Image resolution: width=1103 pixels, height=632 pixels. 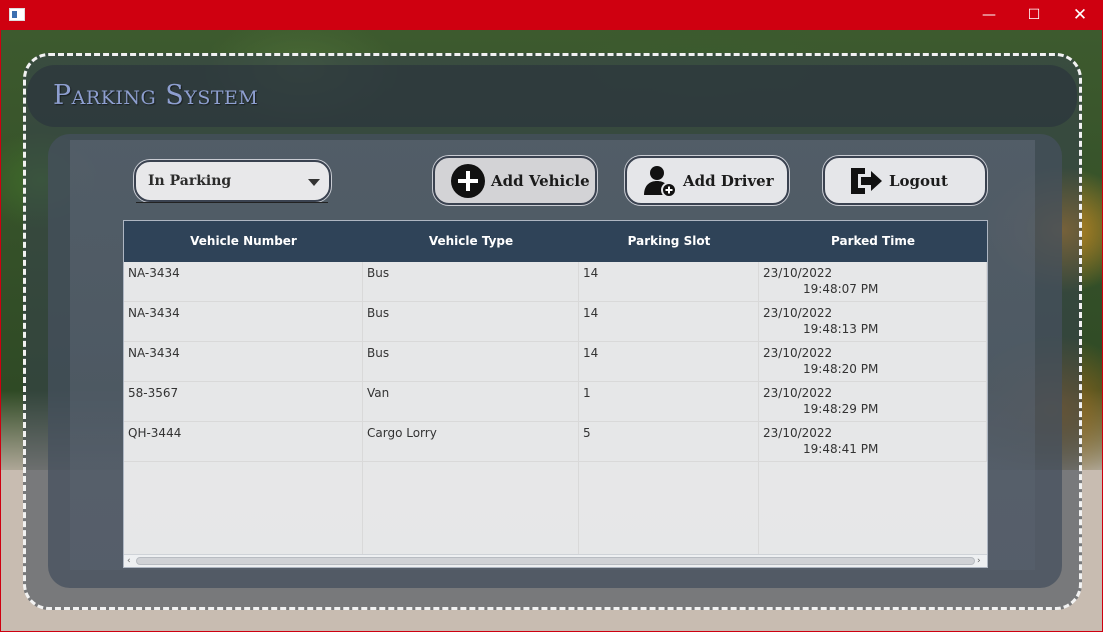 What do you see at coordinates (841, 329) in the screenshot?
I see `parked-clock: 19:48:13 PM` at bounding box center [841, 329].